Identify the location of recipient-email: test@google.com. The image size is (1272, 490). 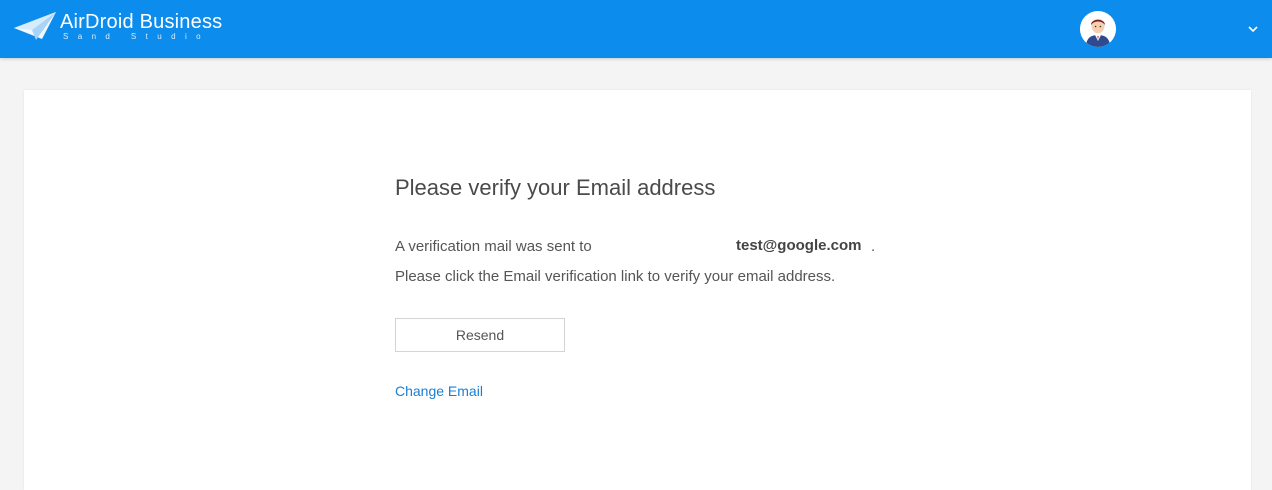
(799, 245).